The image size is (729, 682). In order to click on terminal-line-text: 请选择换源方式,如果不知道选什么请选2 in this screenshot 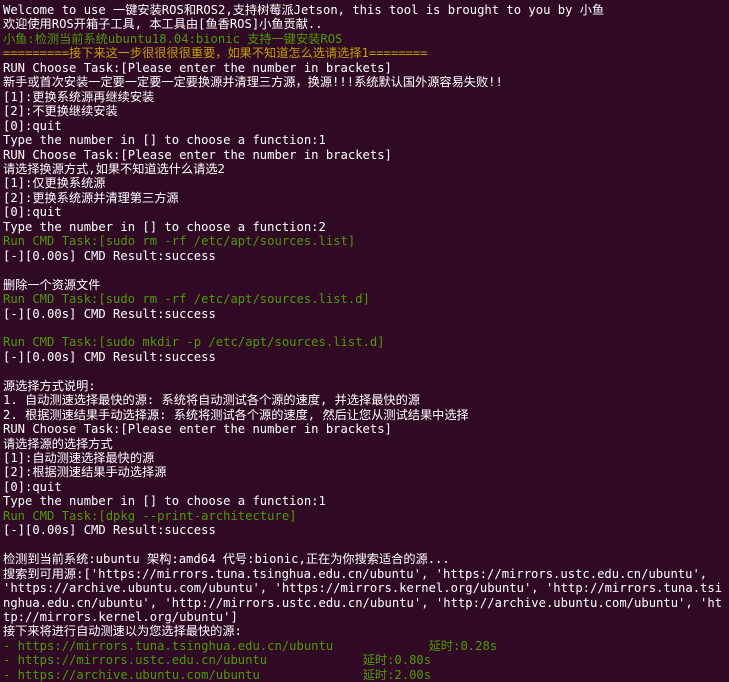, I will do `click(114, 168)`.